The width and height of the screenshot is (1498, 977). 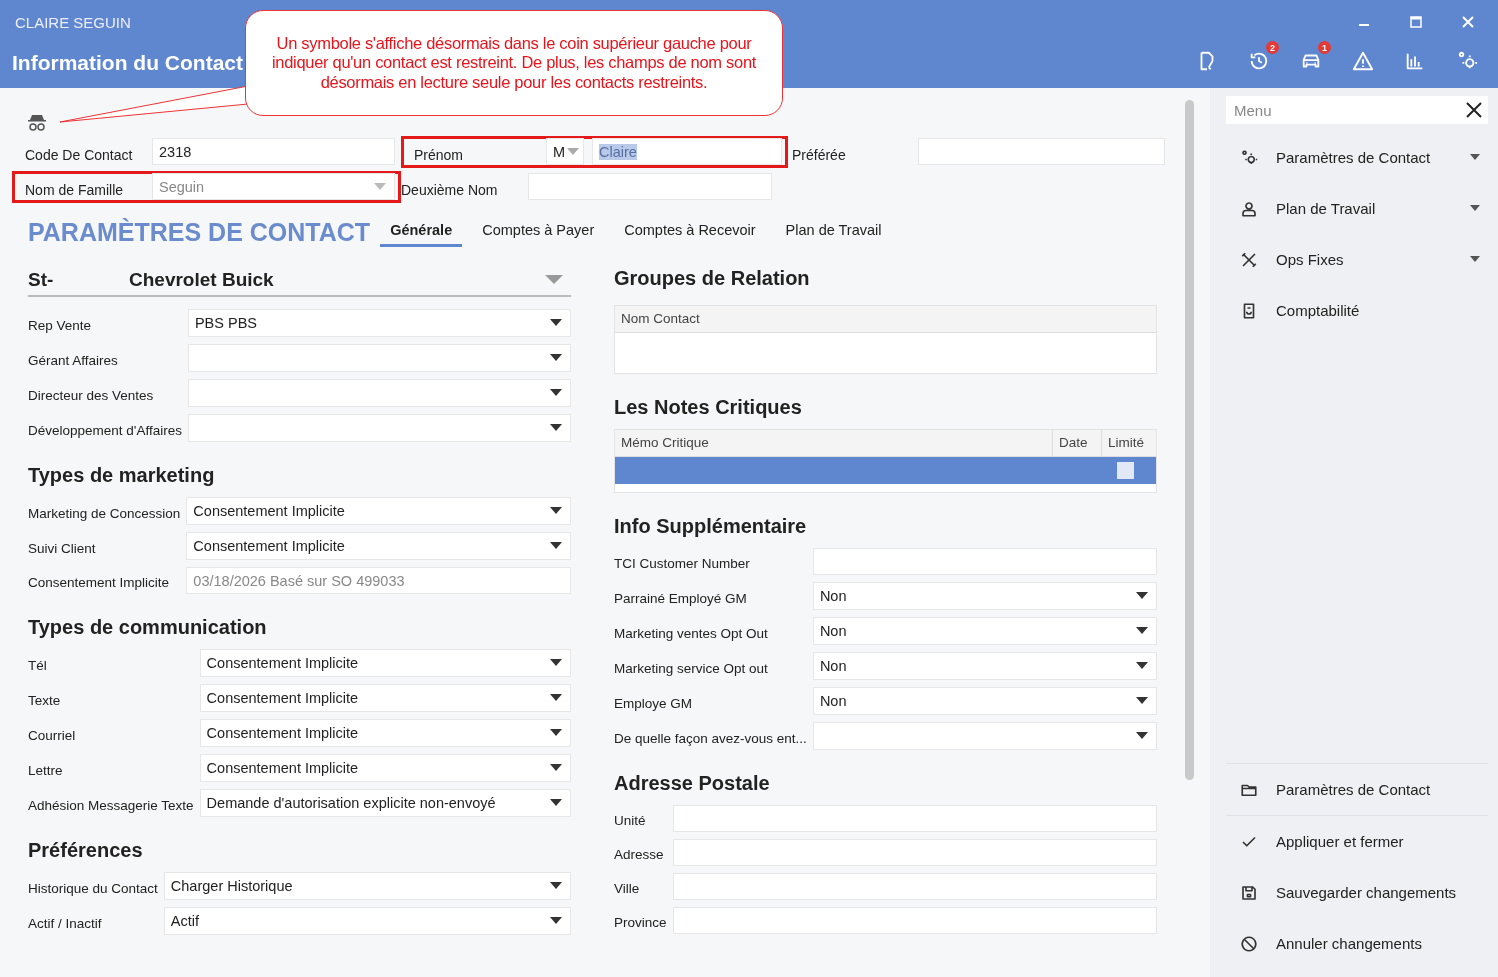 I want to click on field-label: TCI Customer Number, so click(x=682, y=563).